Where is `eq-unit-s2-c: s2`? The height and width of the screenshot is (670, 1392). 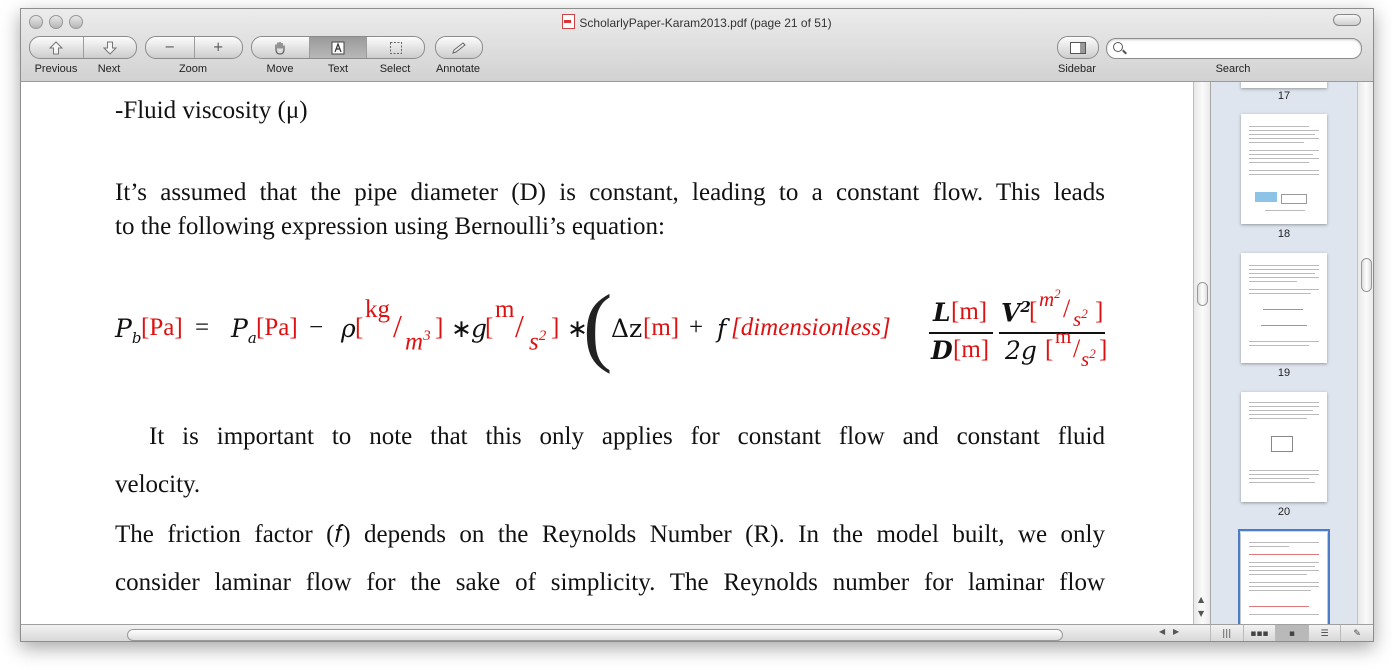 eq-unit-s2-c: s2 is located at coordinates (1088, 359).